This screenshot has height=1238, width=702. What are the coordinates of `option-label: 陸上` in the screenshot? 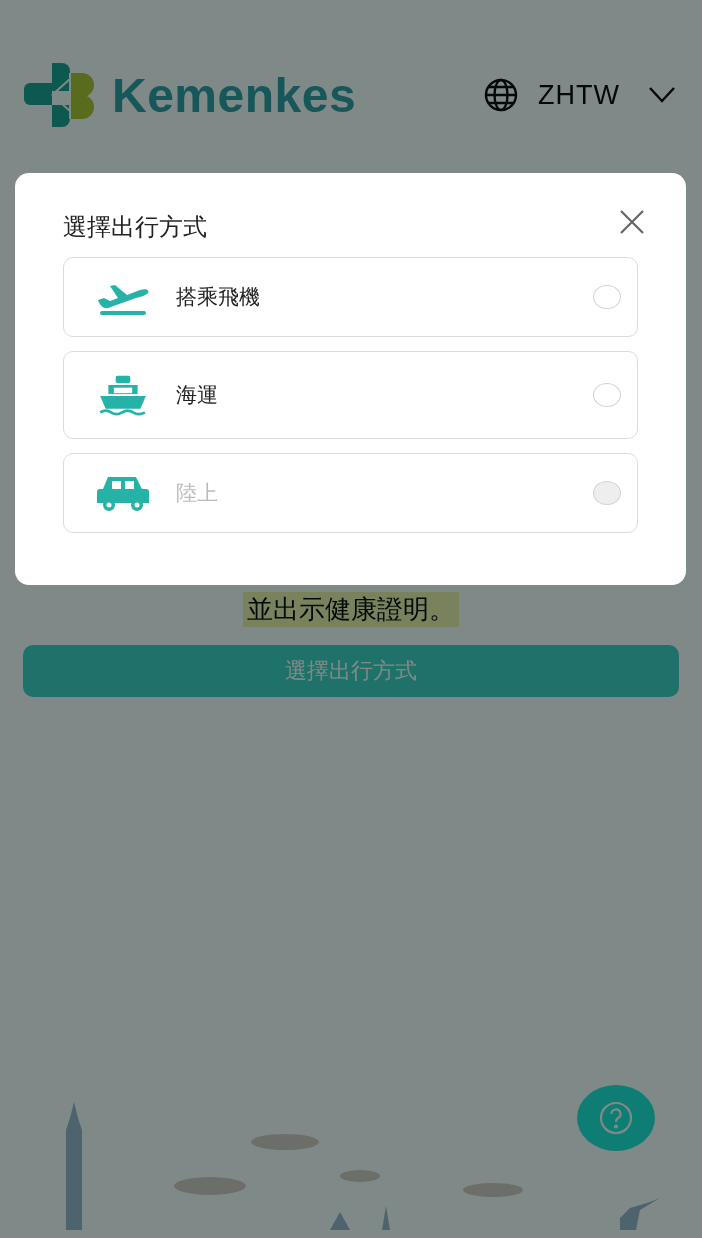 It's located at (197, 493).